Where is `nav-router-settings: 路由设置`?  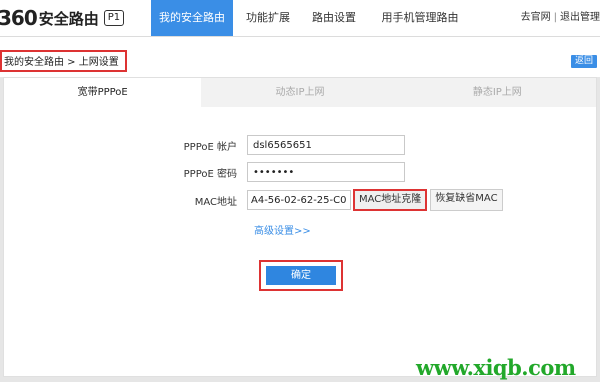 nav-router-settings: 路由设置 is located at coordinates (334, 18).